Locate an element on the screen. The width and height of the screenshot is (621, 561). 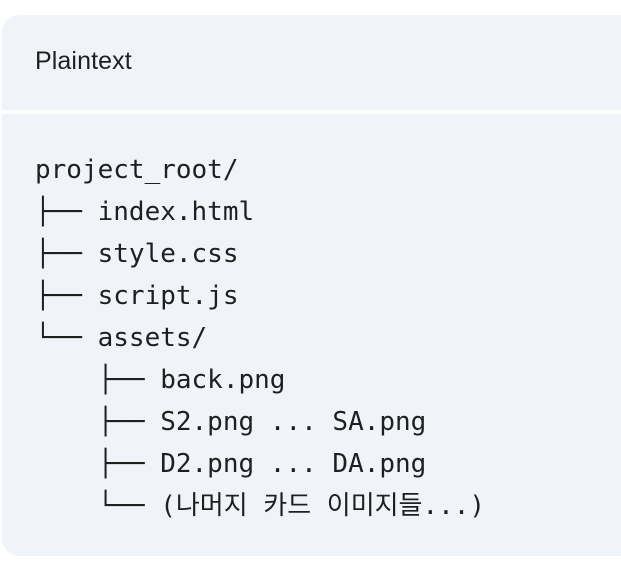
code-line: ├── S2.png ... SA.png is located at coordinates (231, 422).